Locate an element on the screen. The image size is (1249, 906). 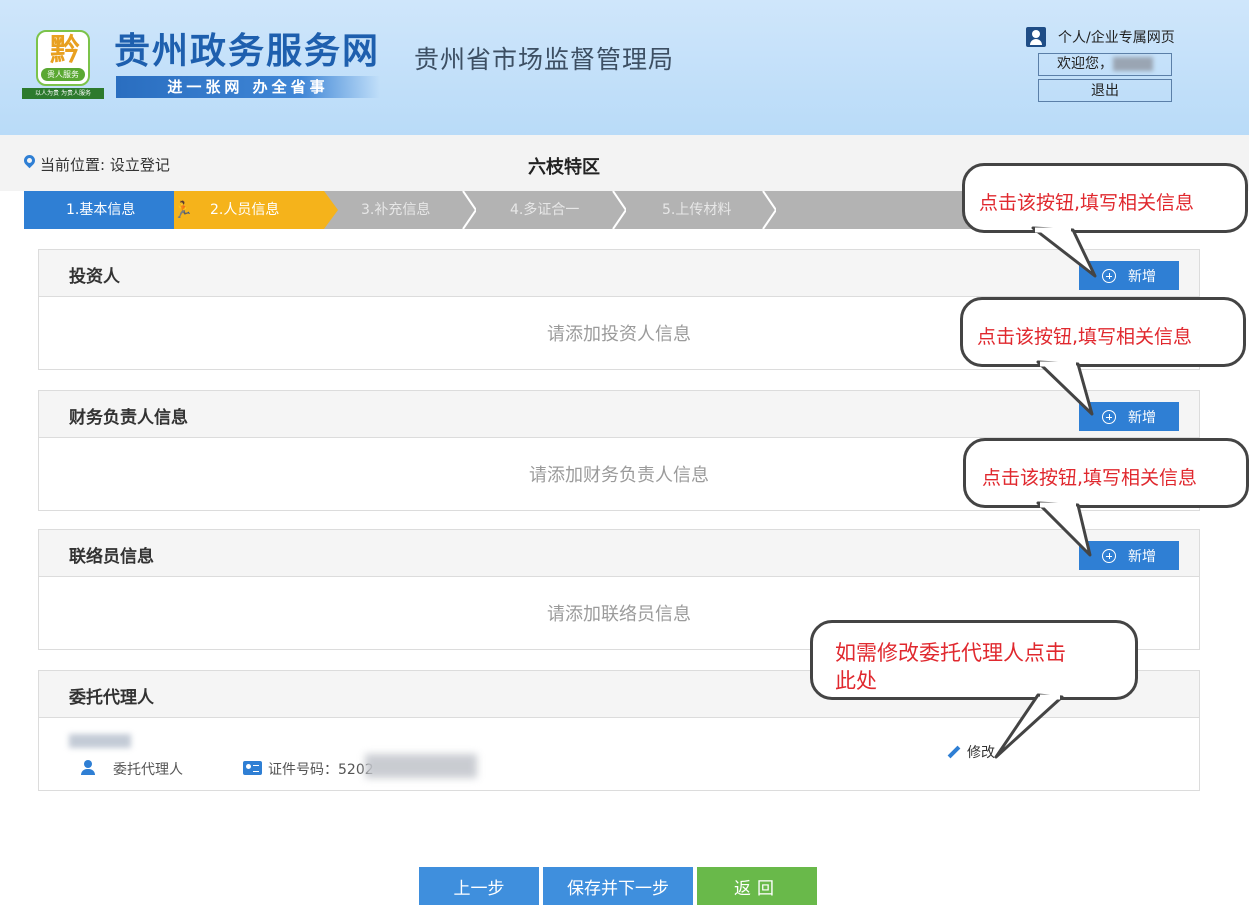
agent-name-redacted is located at coordinates (100, 741).